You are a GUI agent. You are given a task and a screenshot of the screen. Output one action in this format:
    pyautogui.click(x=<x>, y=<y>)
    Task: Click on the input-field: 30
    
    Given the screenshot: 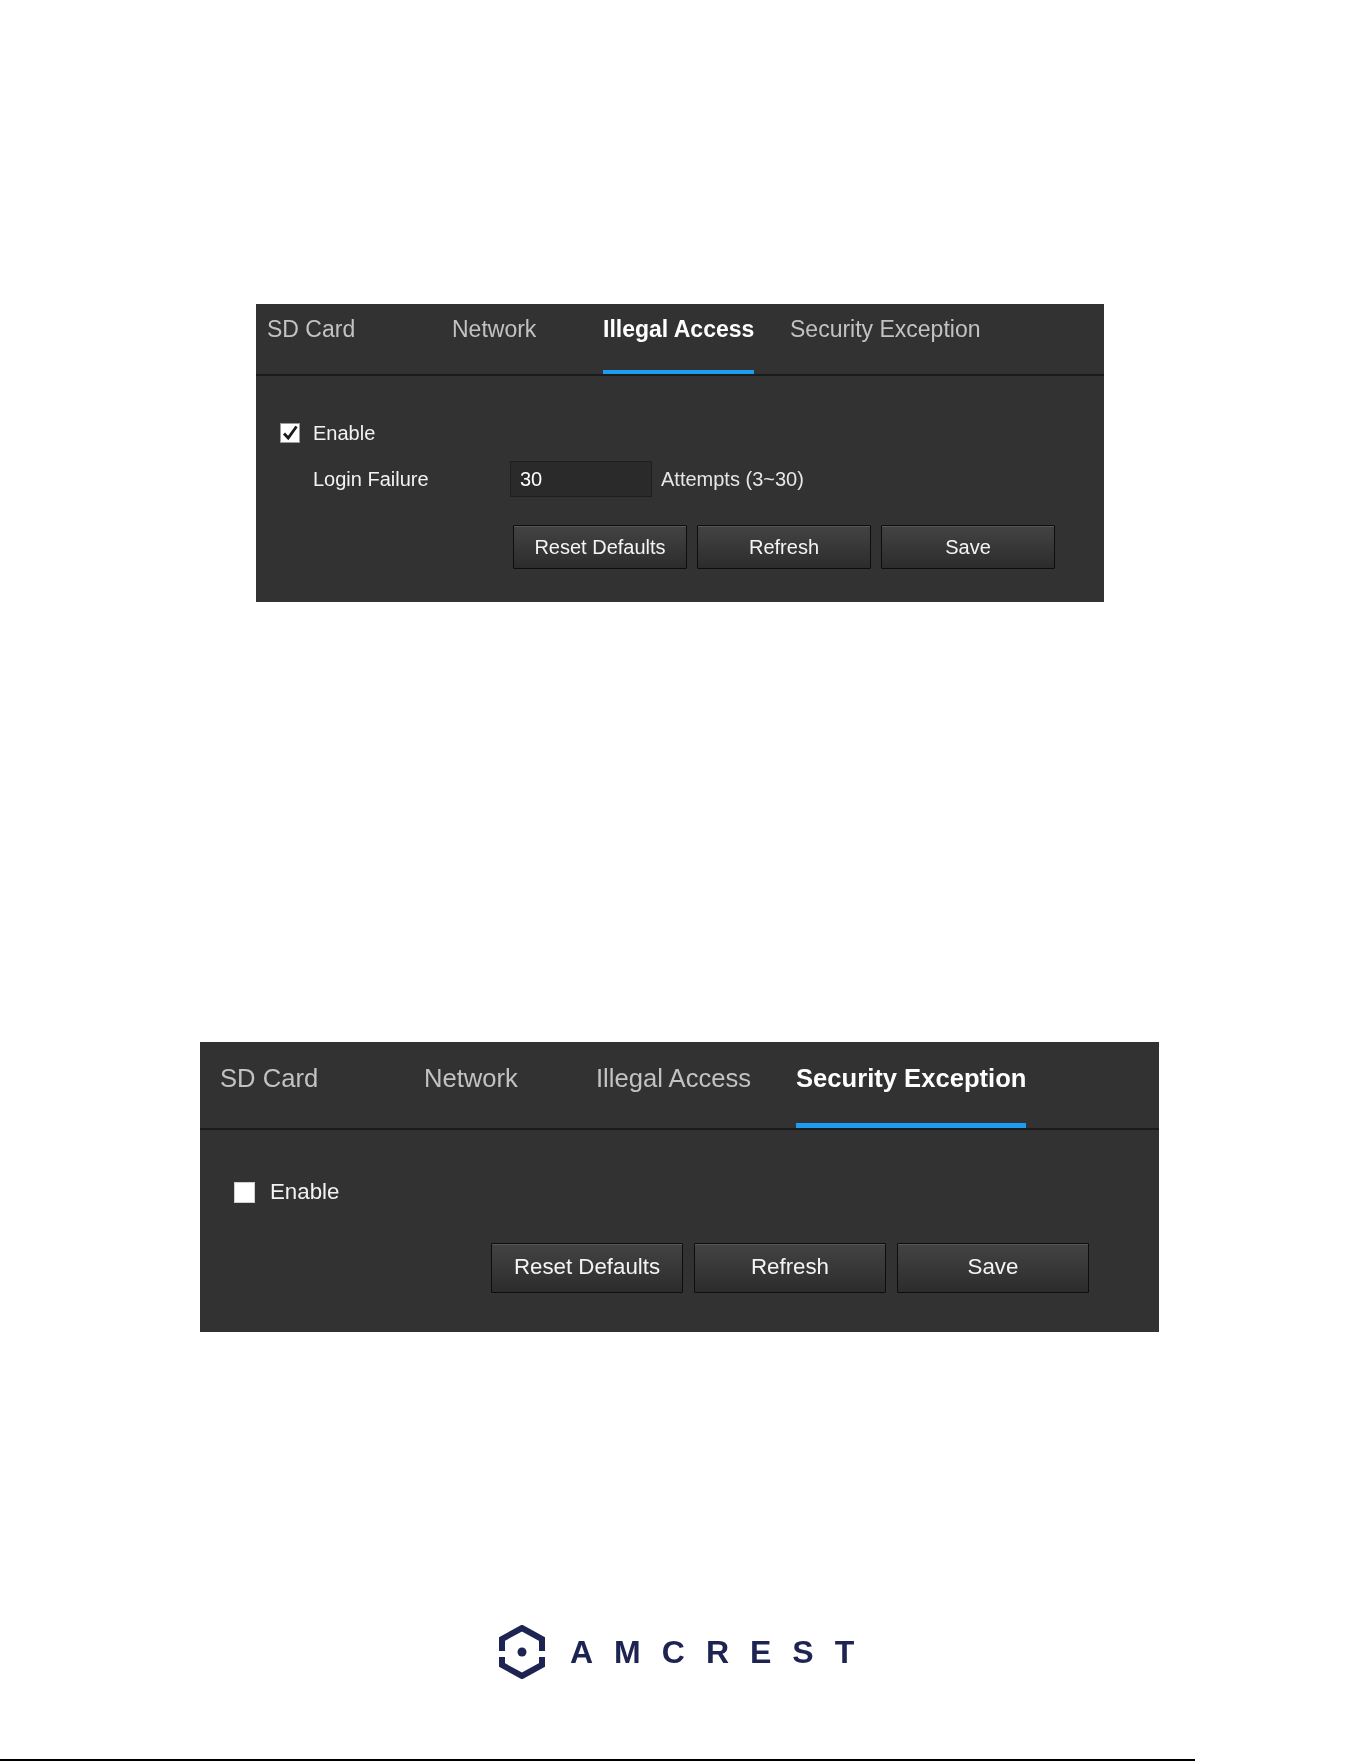 What is the action you would take?
    pyautogui.click(x=581, y=479)
    